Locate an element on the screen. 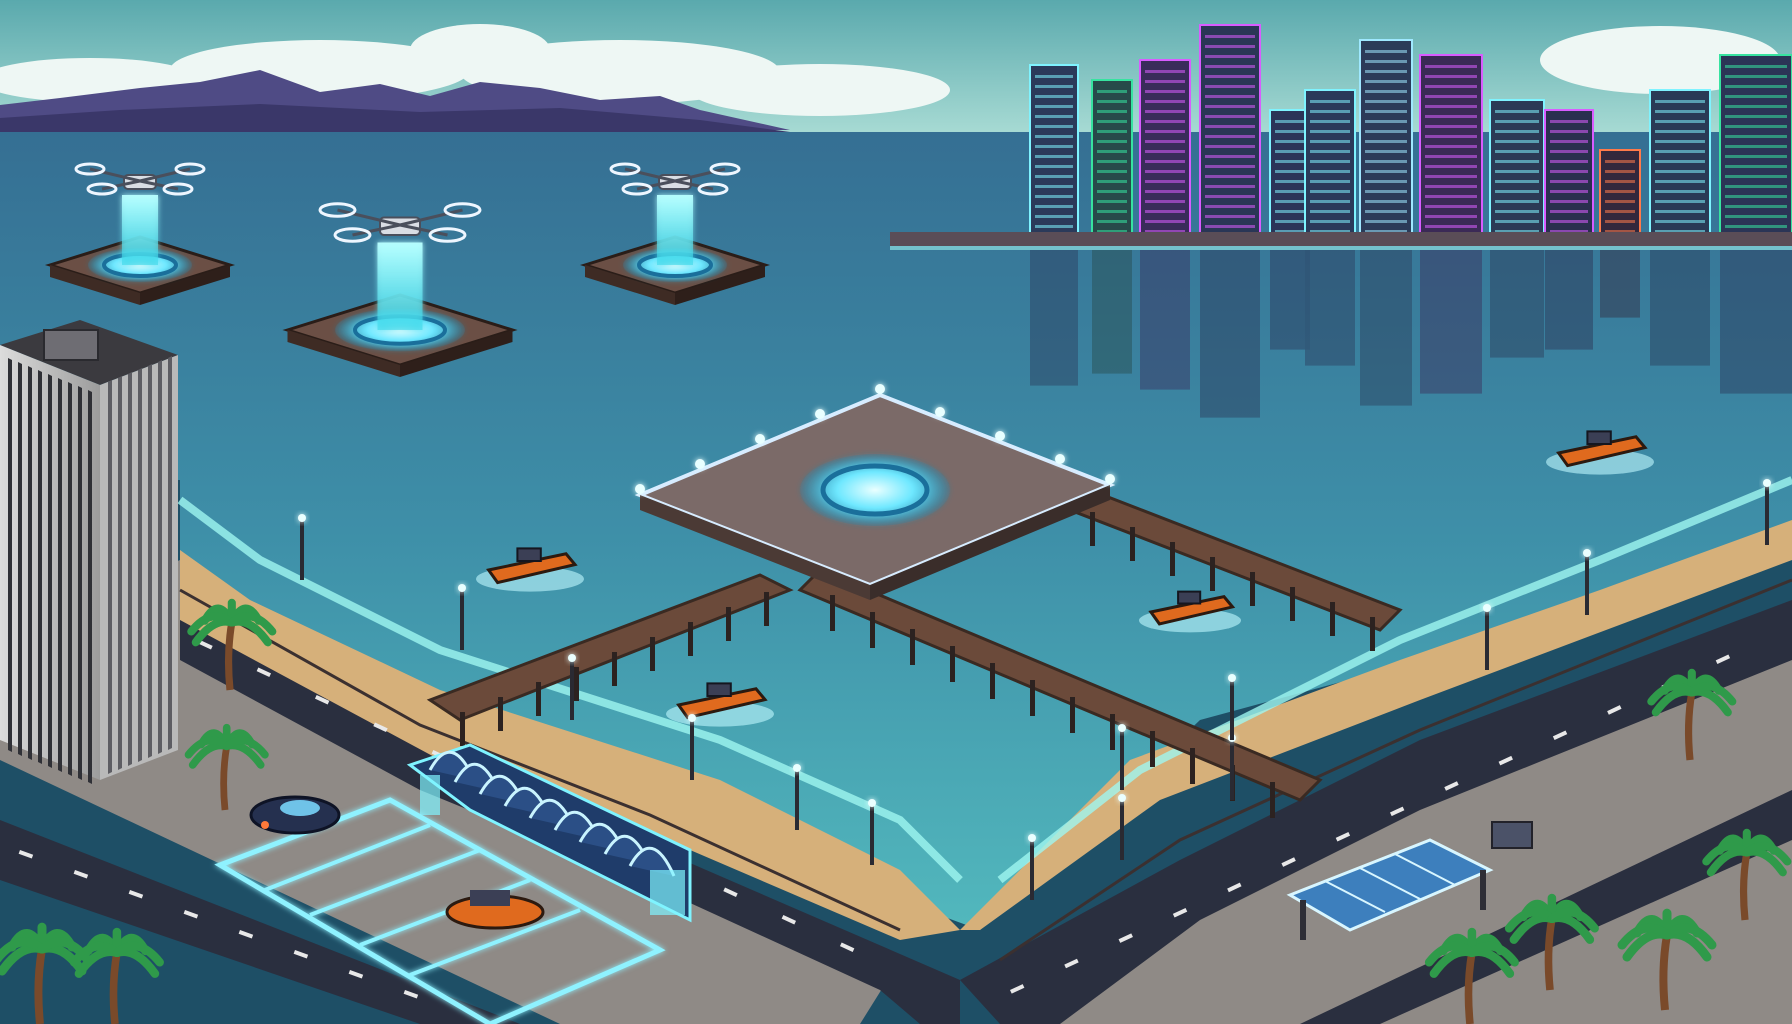 The width and height of the screenshot is (1792, 1024). office-tower is located at coordinates (89, 552).